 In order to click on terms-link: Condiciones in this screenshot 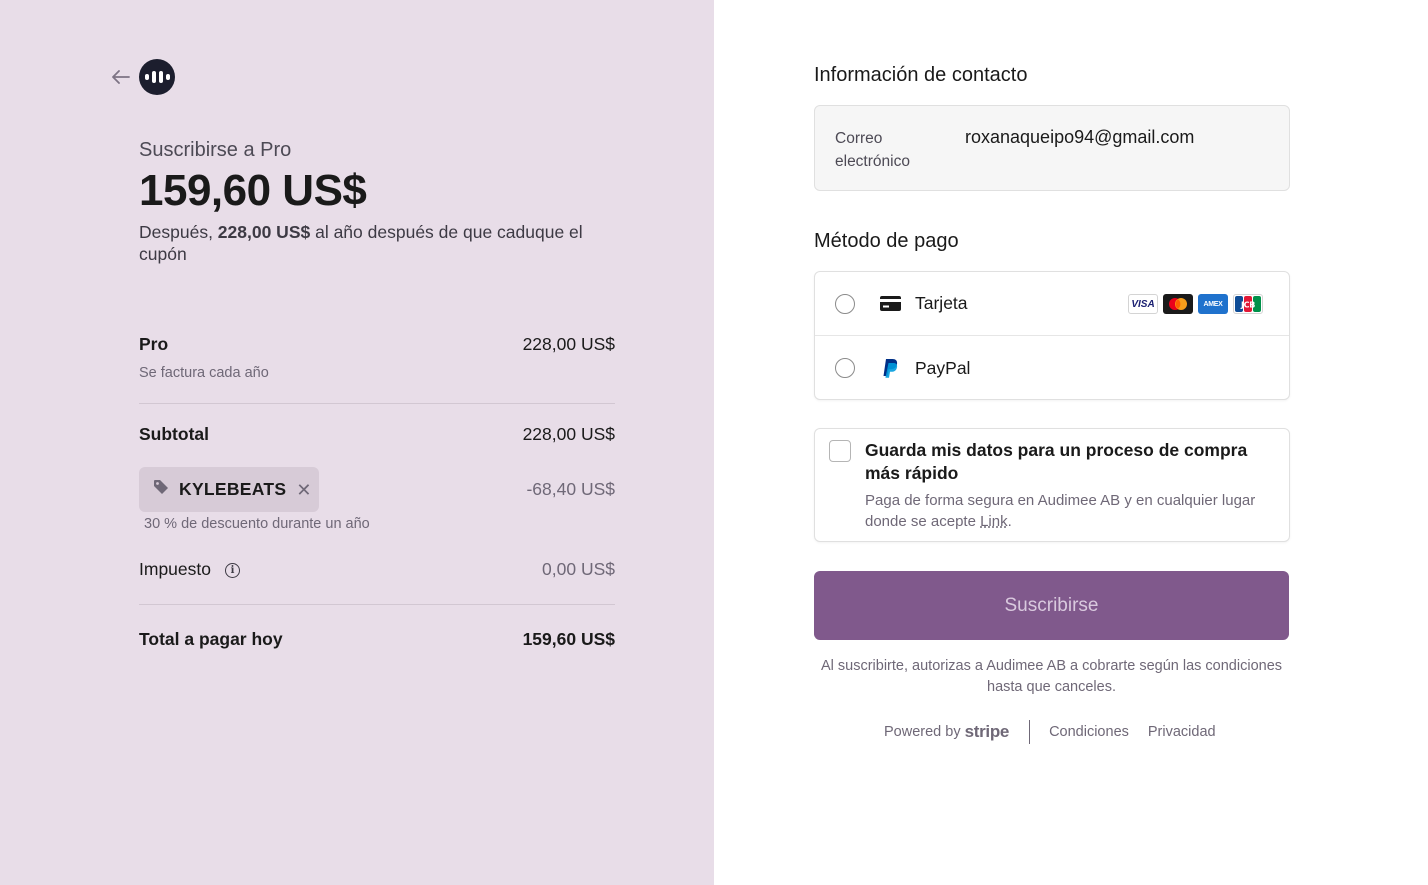, I will do `click(1089, 732)`.